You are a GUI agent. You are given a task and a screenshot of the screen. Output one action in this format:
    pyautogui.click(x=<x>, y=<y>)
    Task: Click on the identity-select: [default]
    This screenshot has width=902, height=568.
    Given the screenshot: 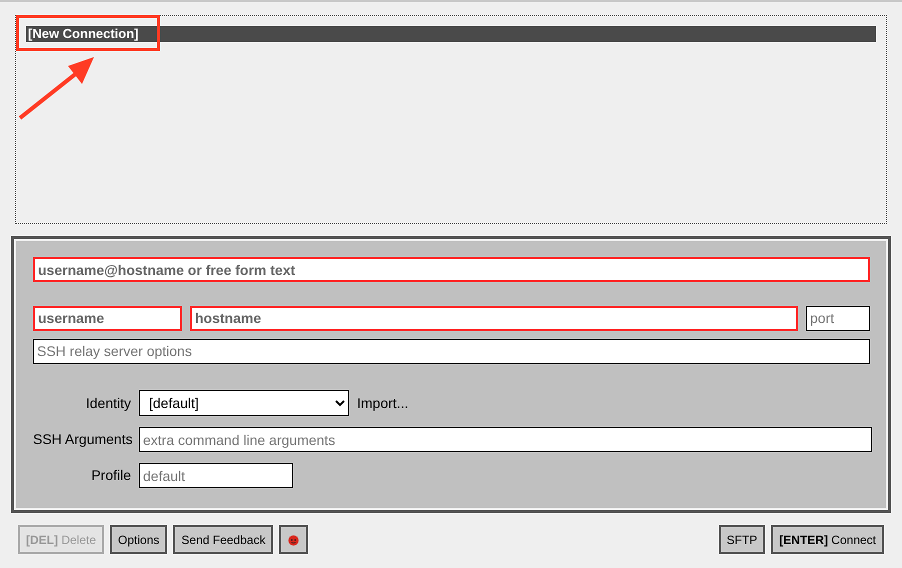 What is the action you would take?
    pyautogui.click(x=244, y=403)
    